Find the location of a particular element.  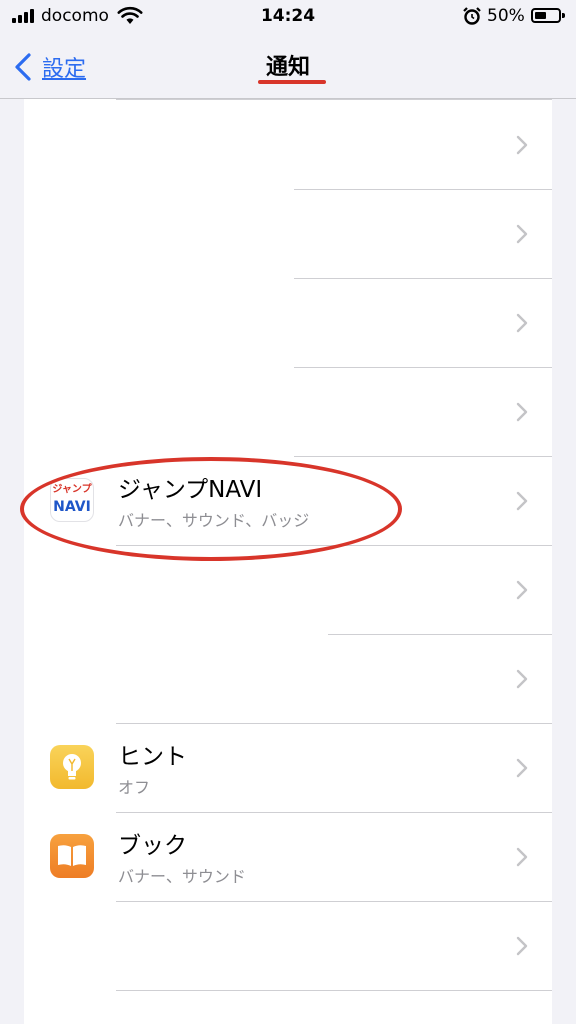

battery-icon is located at coordinates (548, 15).